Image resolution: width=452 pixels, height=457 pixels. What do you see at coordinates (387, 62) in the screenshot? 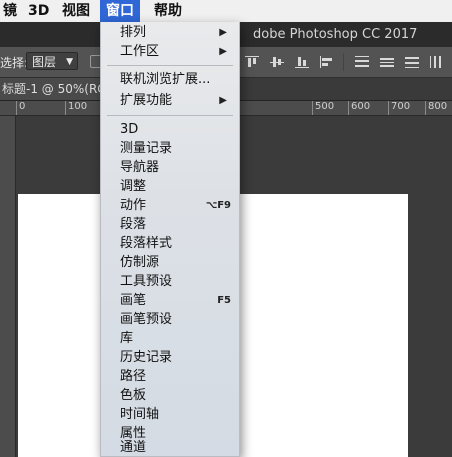
I see `distribute-vcenter-icon` at bounding box center [387, 62].